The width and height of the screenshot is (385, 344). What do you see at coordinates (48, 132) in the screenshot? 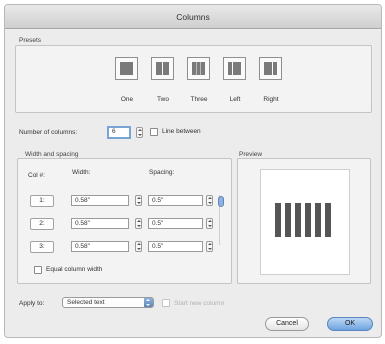
I see `number-of-columns-label: Number of columns:` at bounding box center [48, 132].